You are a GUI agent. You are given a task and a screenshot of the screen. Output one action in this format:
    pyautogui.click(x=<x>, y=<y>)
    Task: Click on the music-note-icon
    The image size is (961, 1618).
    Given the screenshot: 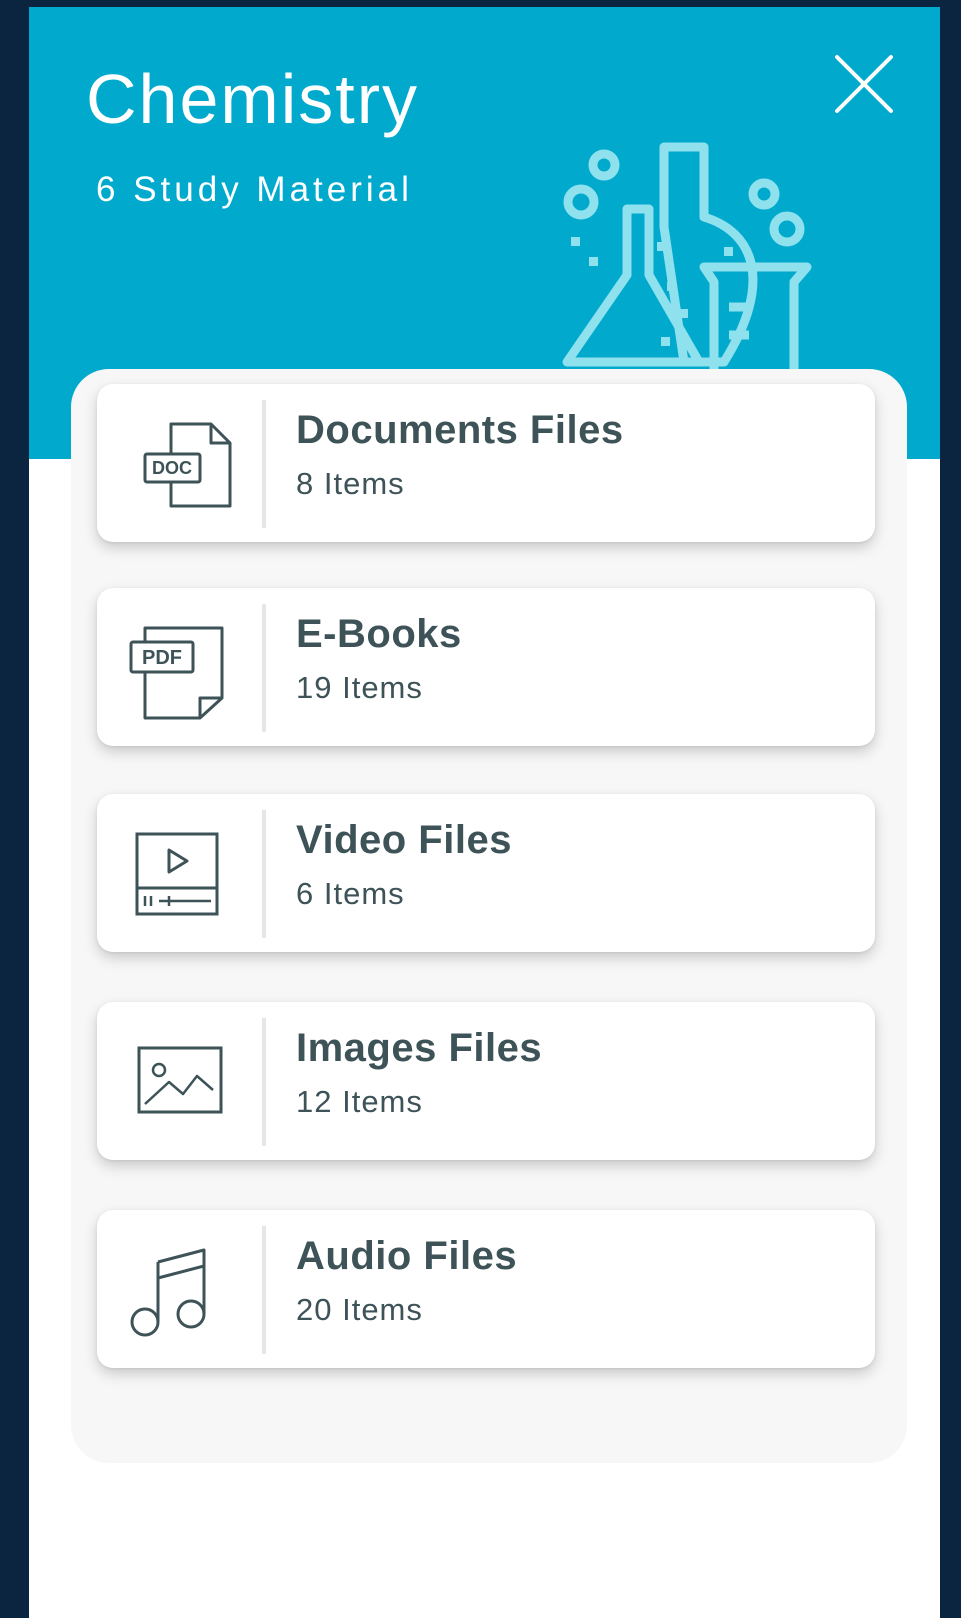 What is the action you would take?
    pyautogui.click(x=168, y=1292)
    